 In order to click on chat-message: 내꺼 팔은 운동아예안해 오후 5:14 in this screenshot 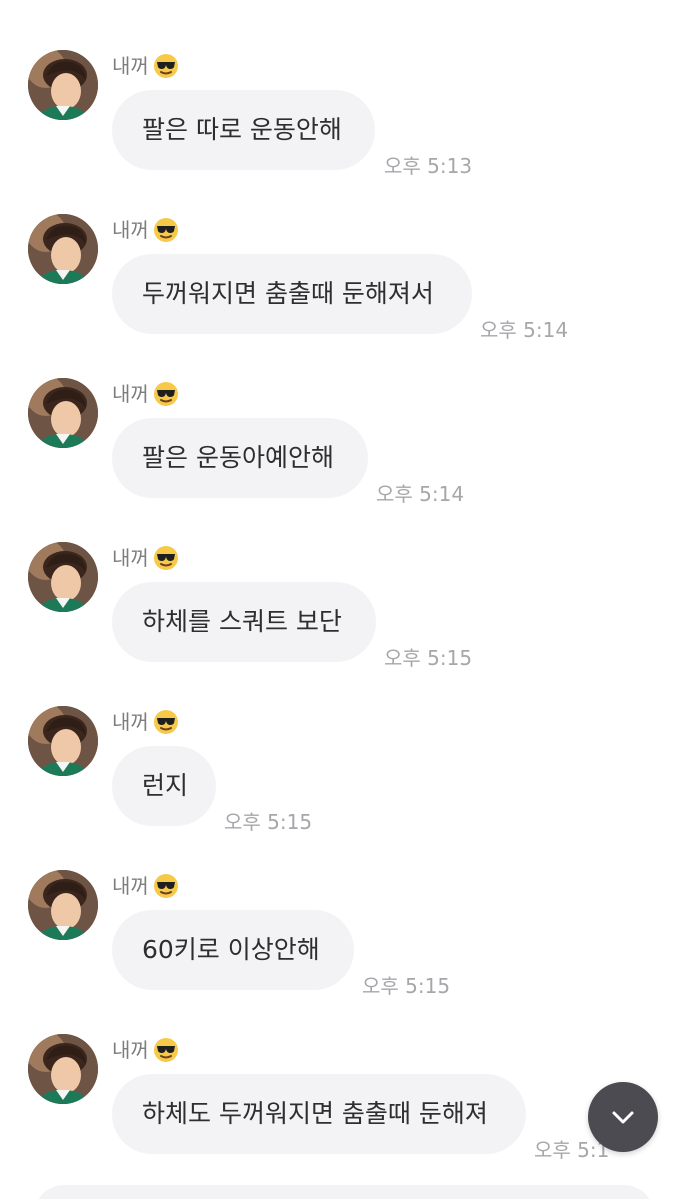, I will do `click(343, 453)`.